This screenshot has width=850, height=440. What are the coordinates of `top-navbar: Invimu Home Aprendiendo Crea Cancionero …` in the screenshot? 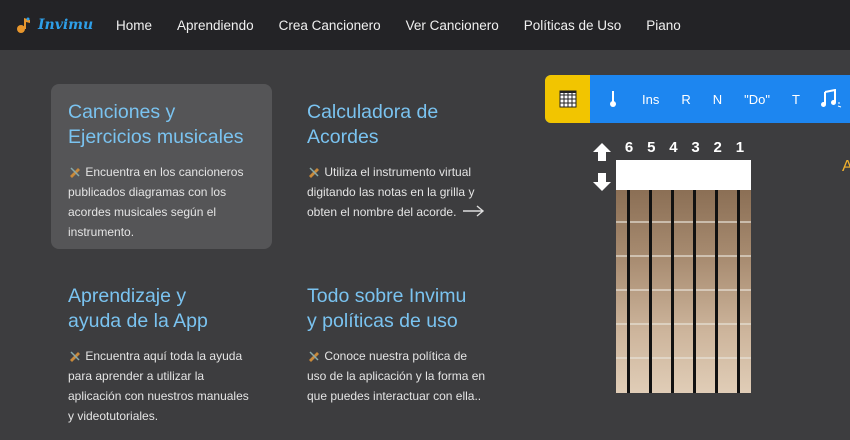 It's located at (425, 25).